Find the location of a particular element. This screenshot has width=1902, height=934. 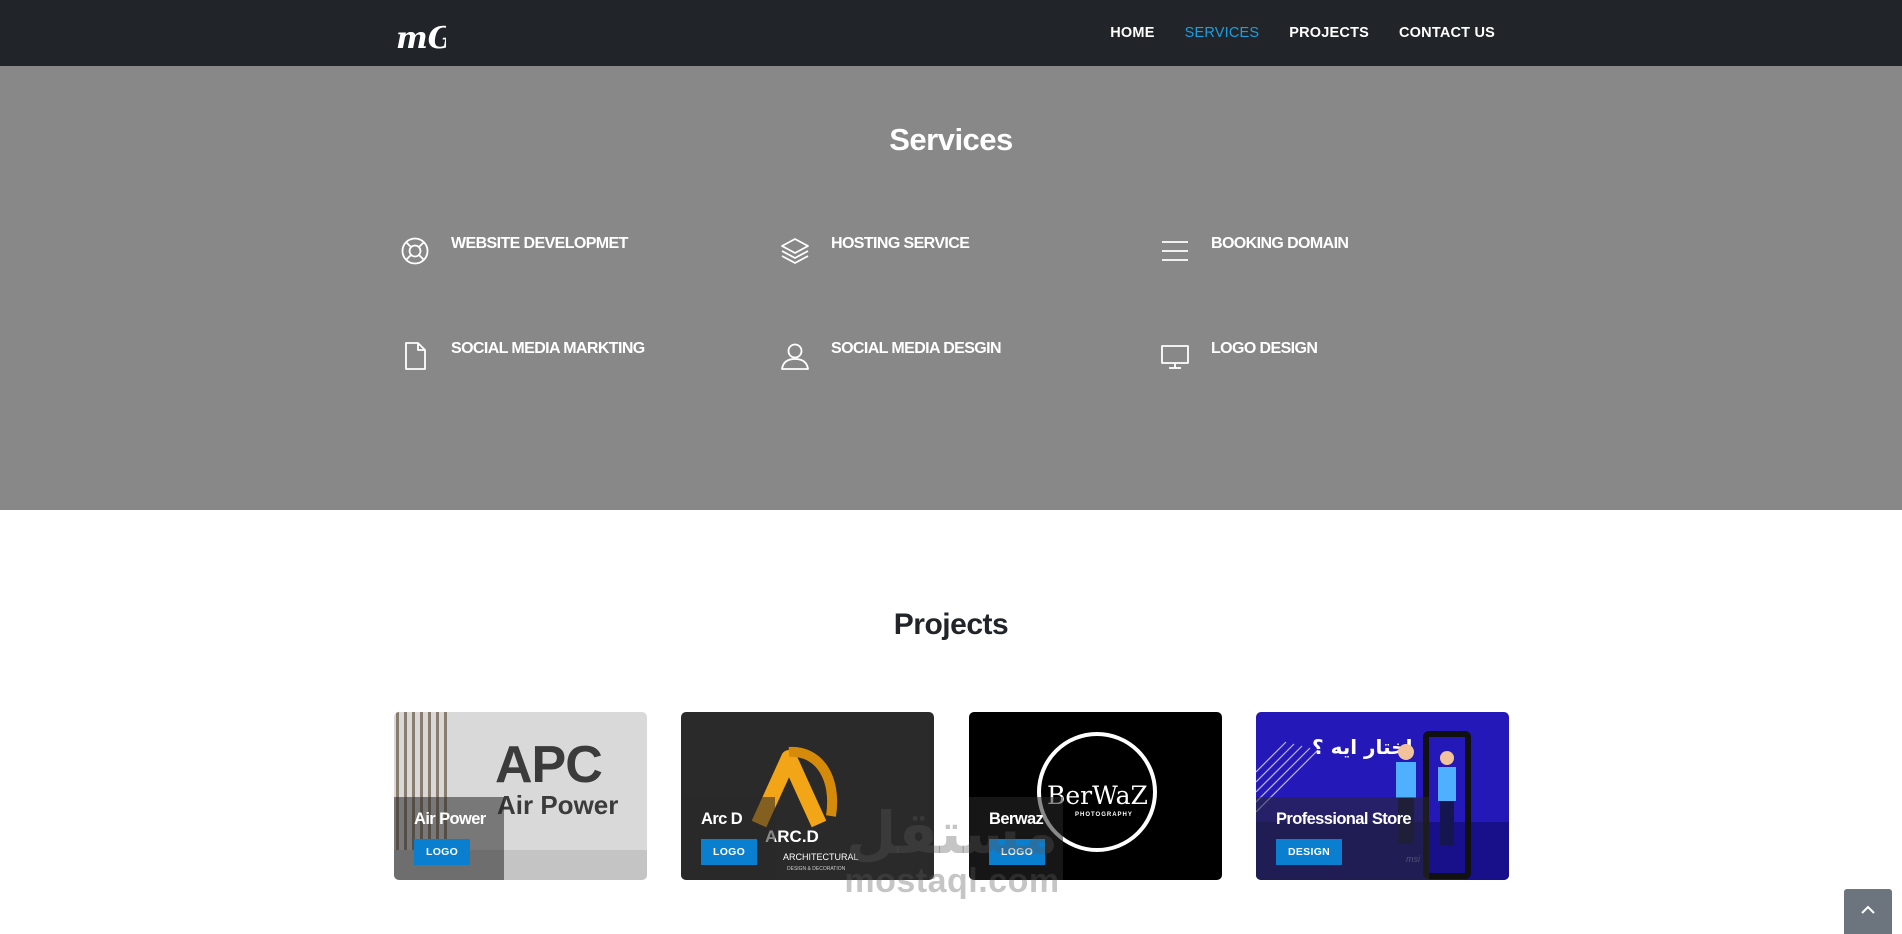

site-logo: mG is located at coordinates (423, 32).